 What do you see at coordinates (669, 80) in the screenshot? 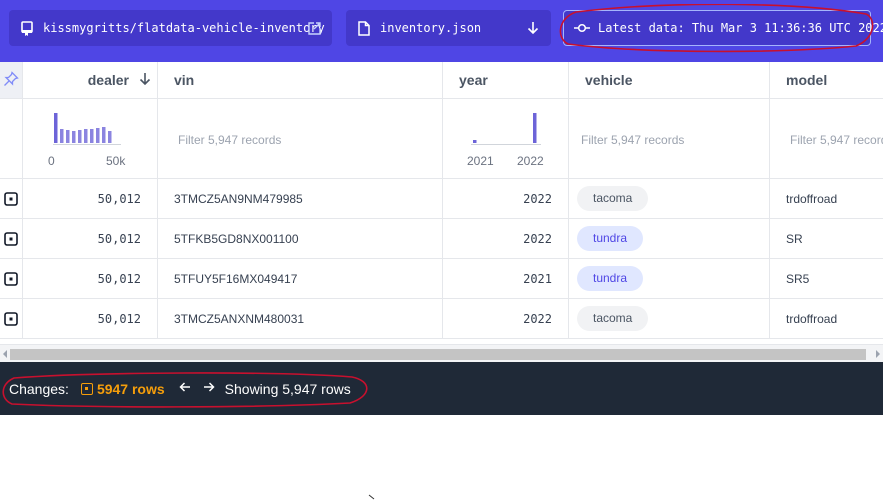
I see `column-header-vehicle: vehicle` at bounding box center [669, 80].